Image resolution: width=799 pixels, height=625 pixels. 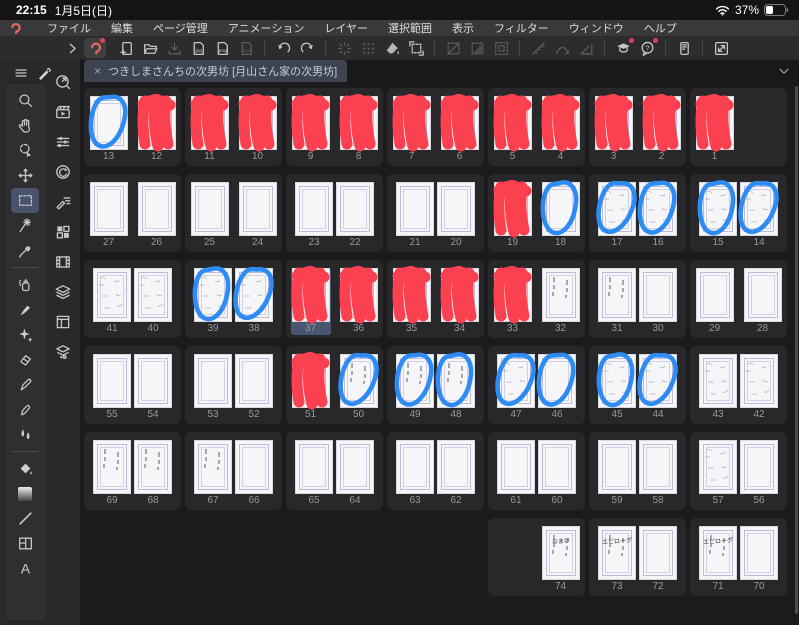 What do you see at coordinates (25, 125) in the screenshot?
I see `hand-icon` at bounding box center [25, 125].